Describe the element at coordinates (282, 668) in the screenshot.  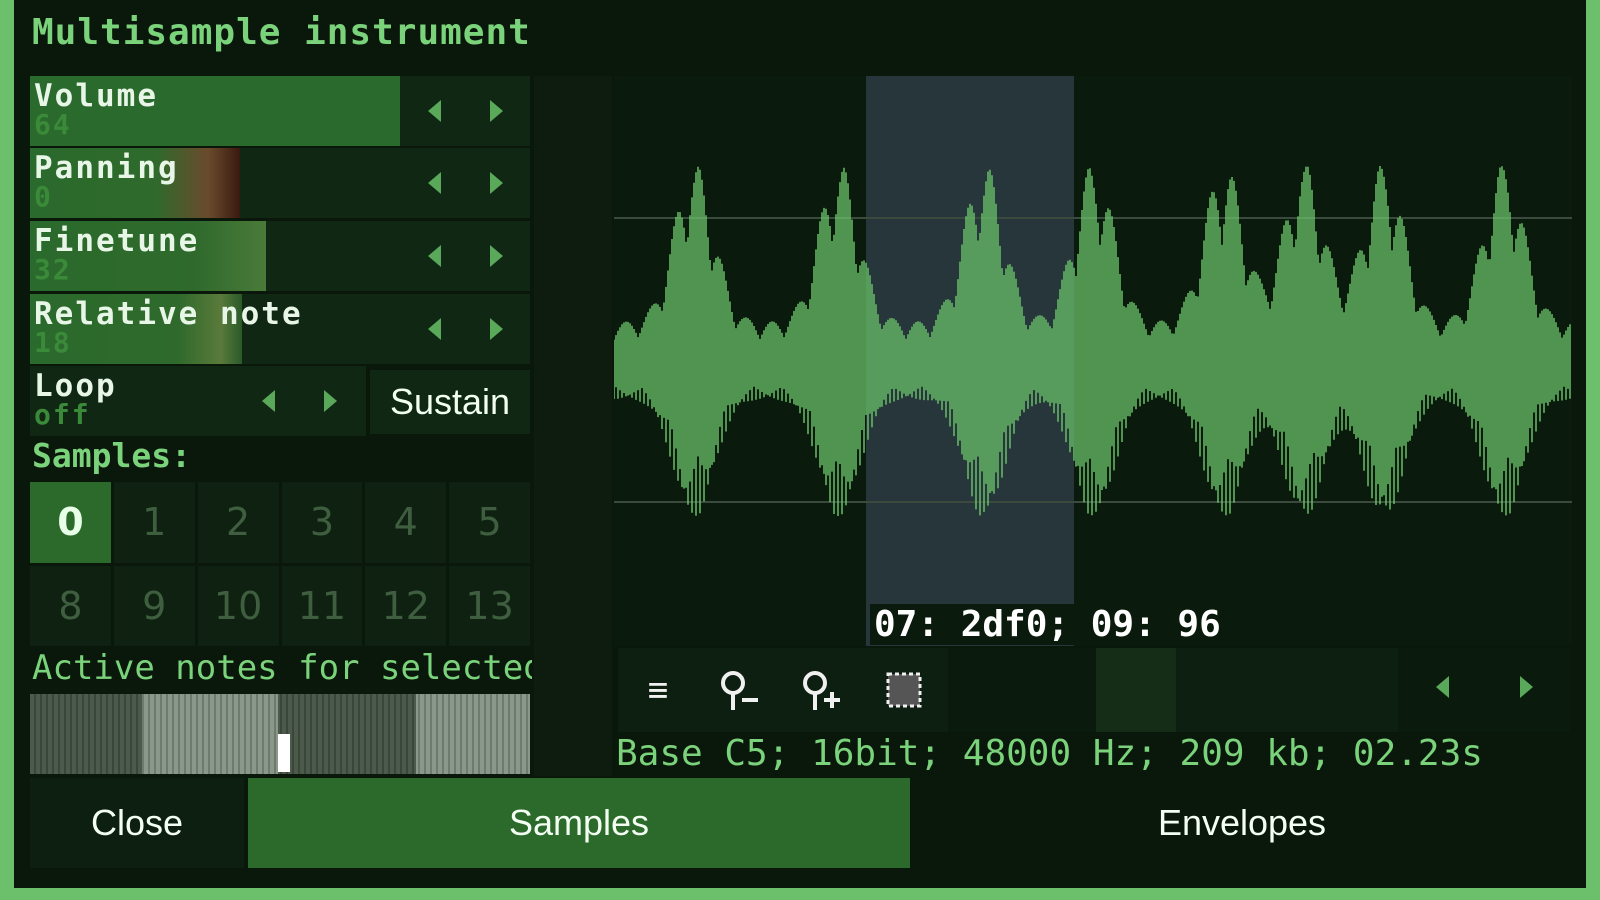
I see `active-notes-heading: Active notes for selected` at that location.